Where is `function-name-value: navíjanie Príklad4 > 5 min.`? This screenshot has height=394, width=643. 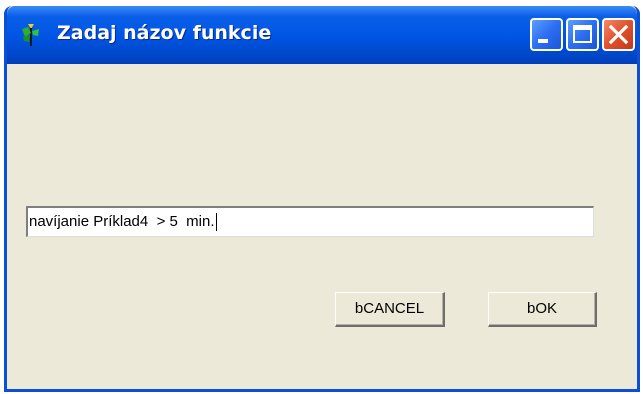 function-name-value: navíjanie Príklad4 > 5 min. is located at coordinates (122, 221).